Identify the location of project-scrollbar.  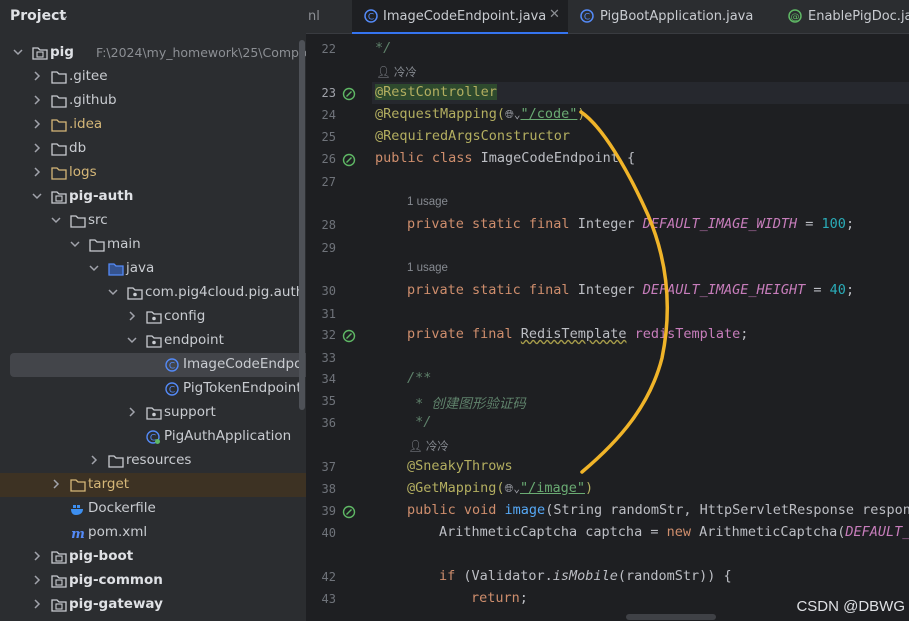
(302, 225).